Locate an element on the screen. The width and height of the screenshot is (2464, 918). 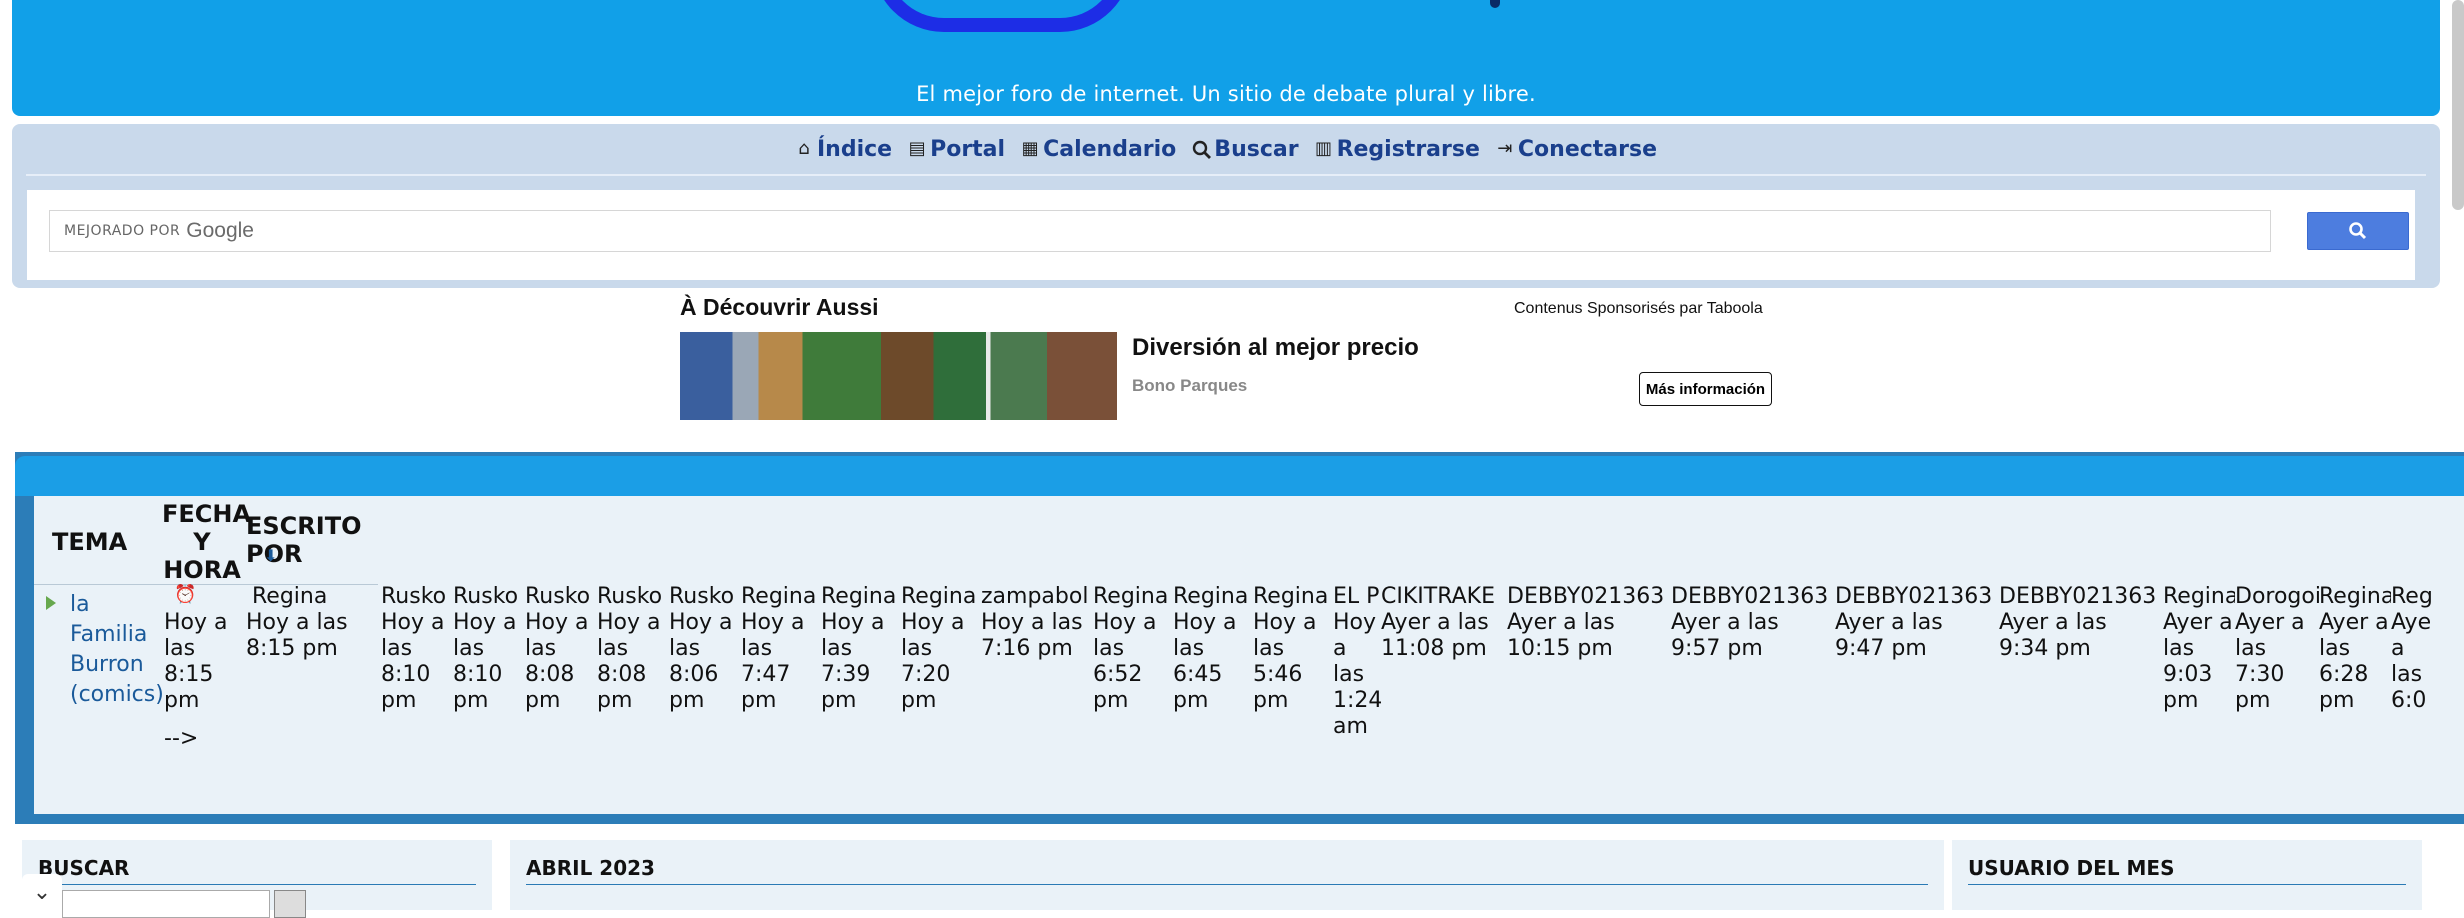
nav-indice-label: Índice is located at coordinates (854, 149).